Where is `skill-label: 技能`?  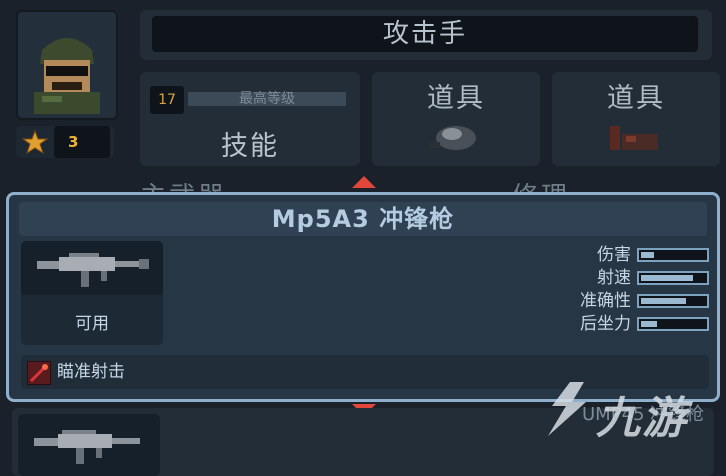 skill-label: 技能 is located at coordinates (250, 146).